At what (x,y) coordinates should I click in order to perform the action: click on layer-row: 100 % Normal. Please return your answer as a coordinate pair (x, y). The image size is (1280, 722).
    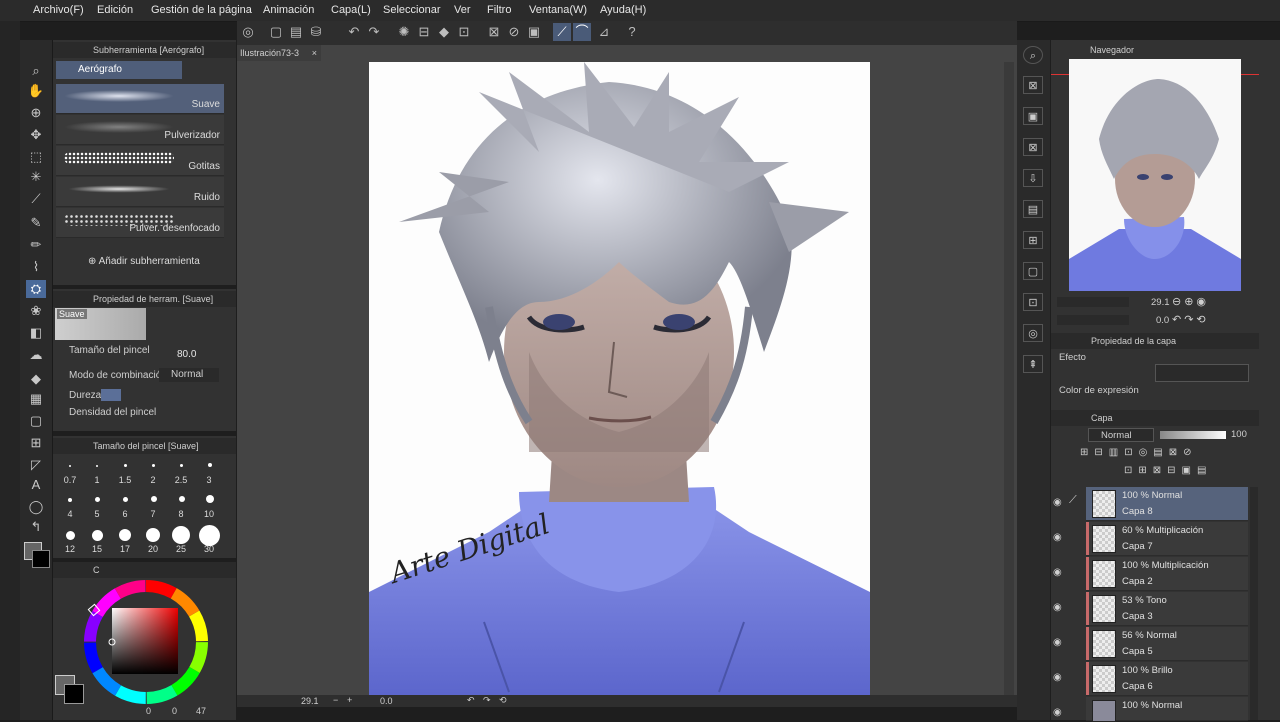
    Looking at the image, I should click on (1167, 709).